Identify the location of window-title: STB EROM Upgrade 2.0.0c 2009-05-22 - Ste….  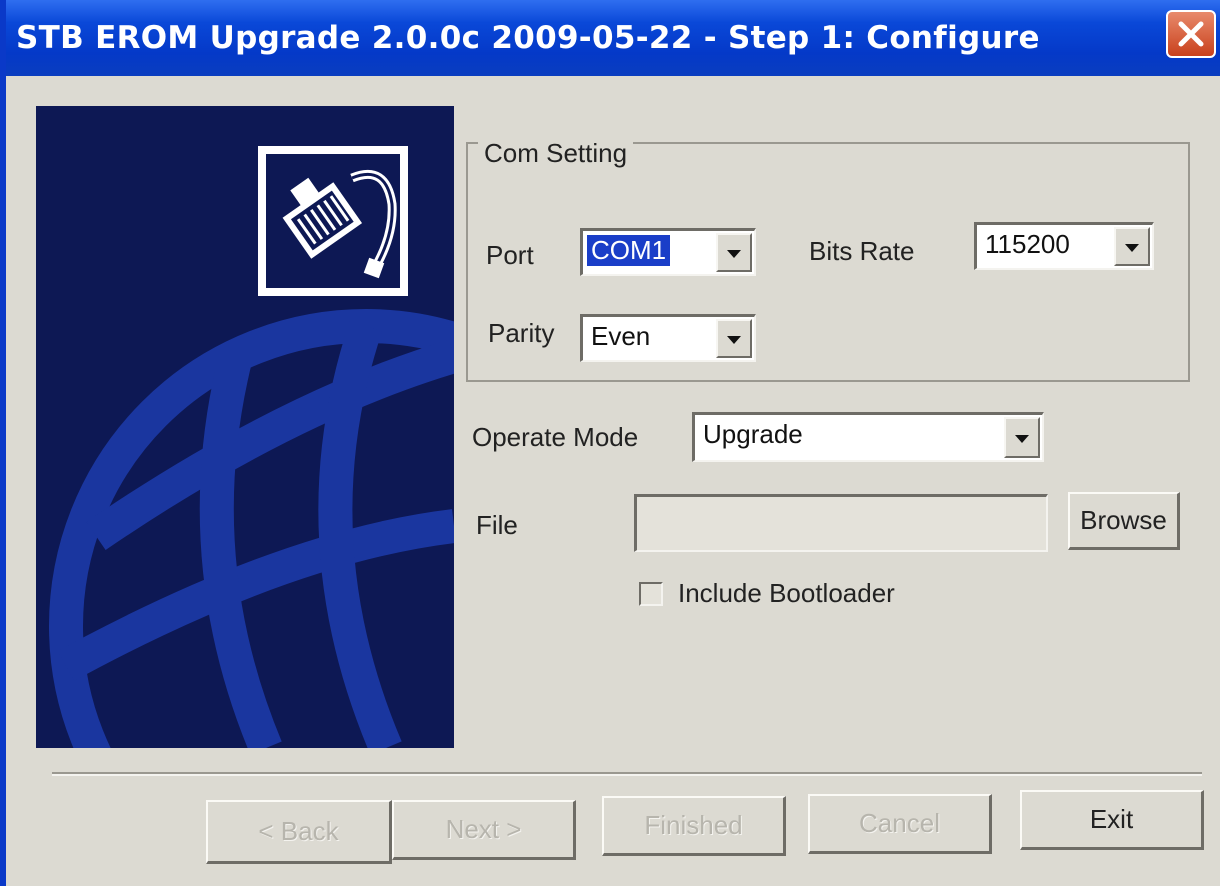
(528, 38).